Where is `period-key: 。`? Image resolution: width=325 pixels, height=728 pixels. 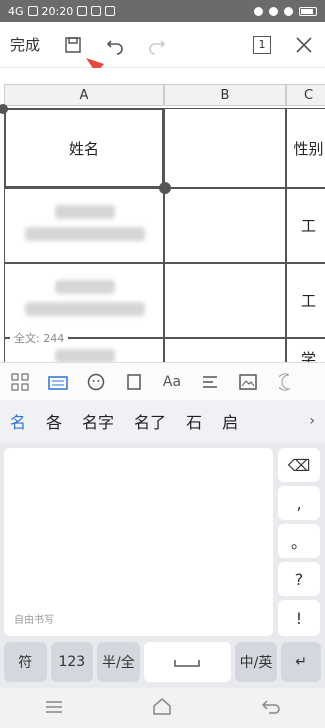 period-key: 。 is located at coordinates (299, 541).